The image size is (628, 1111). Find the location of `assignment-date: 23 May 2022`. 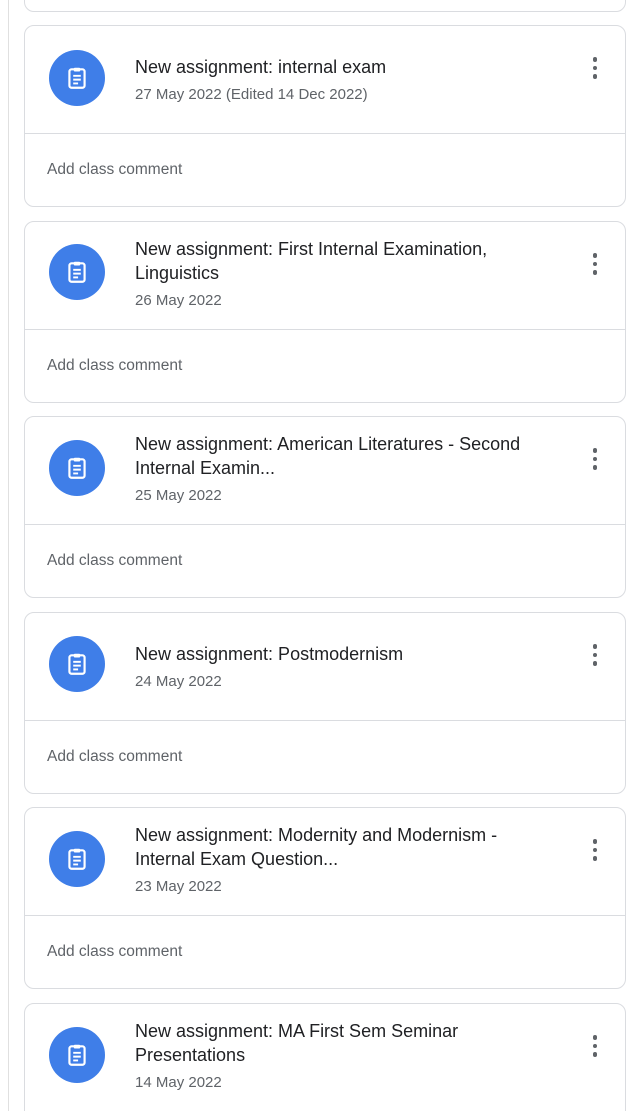

assignment-date: 23 May 2022 is located at coordinates (178, 886).